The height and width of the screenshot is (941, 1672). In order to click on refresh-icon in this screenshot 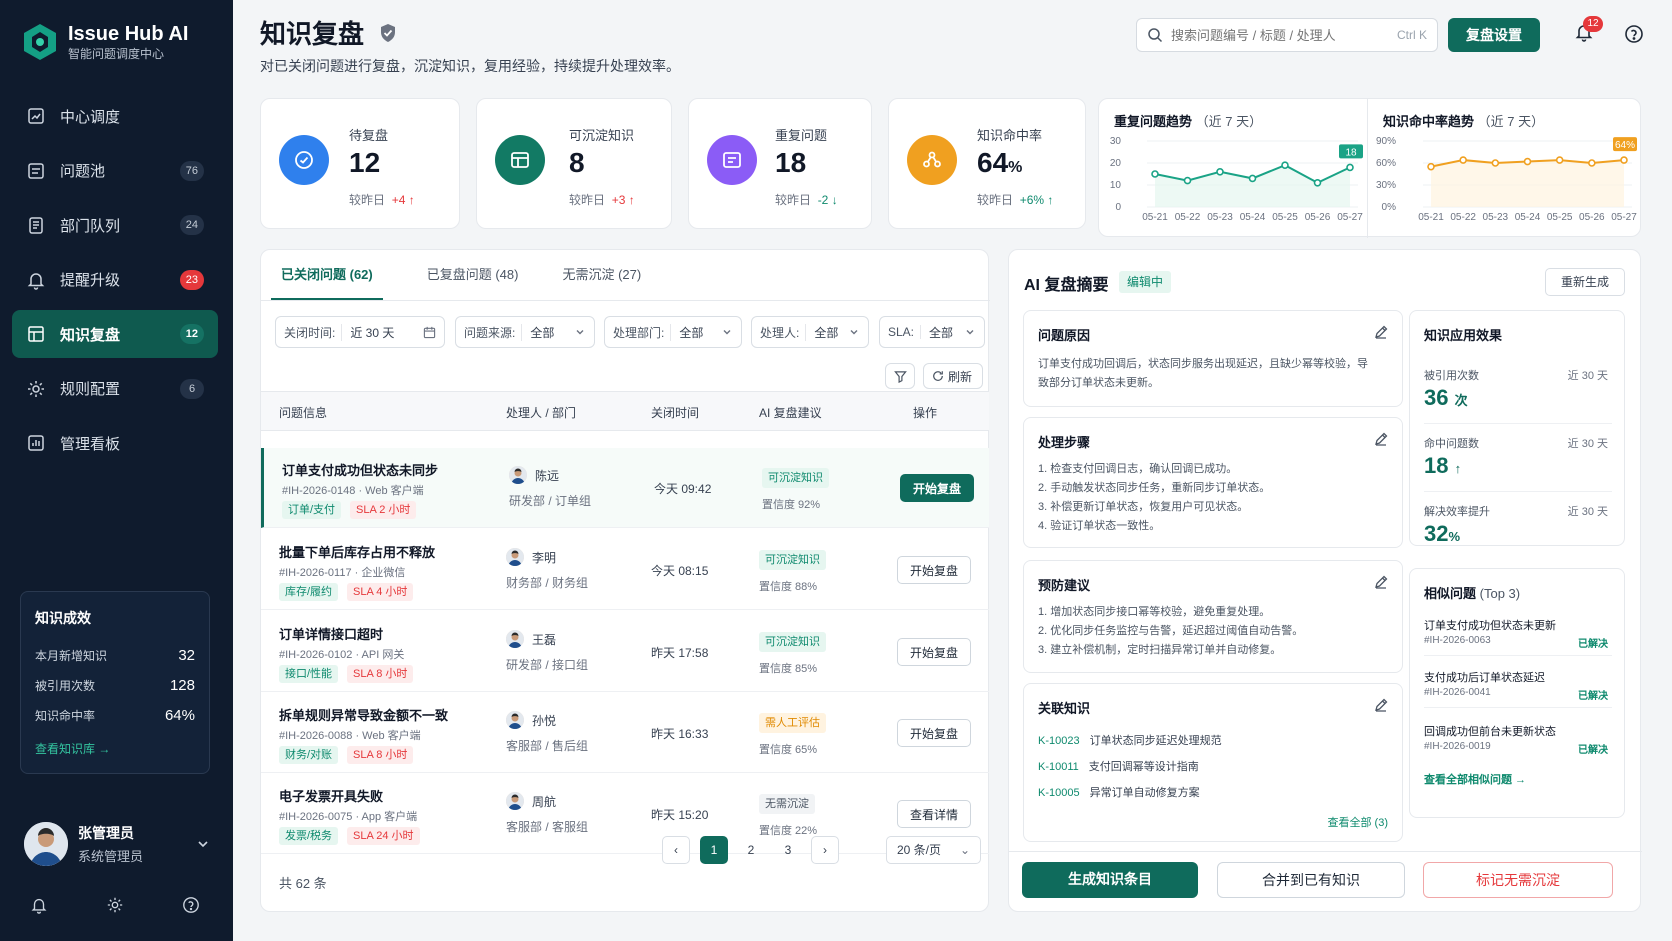, I will do `click(938, 376)`.